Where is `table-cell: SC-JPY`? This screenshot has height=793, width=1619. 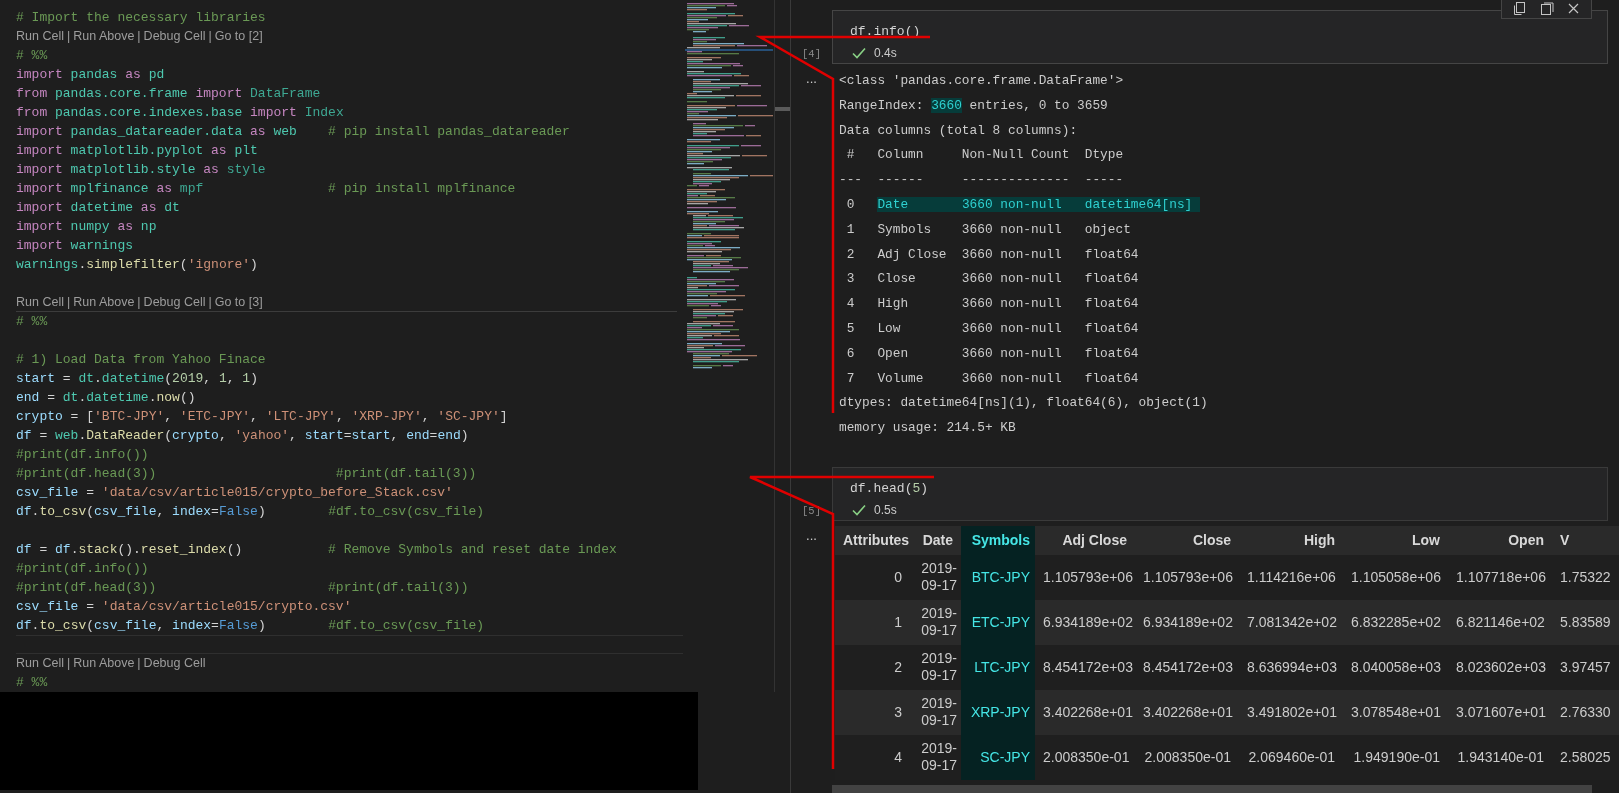 table-cell: SC-JPY is located at coordinates (998, 757).